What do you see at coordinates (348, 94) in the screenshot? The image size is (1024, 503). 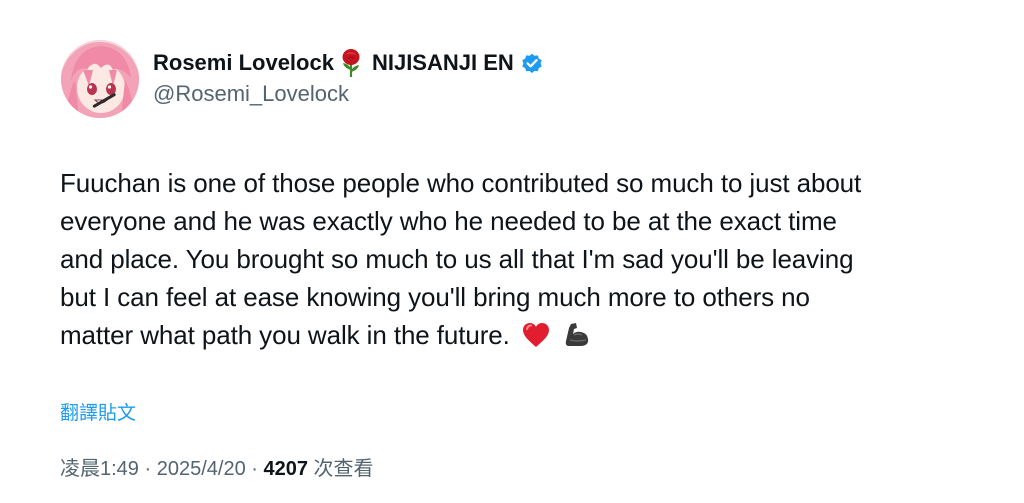 I see `user-handle: @Rosemi_Lovelock` at bounding box center [348, 94].